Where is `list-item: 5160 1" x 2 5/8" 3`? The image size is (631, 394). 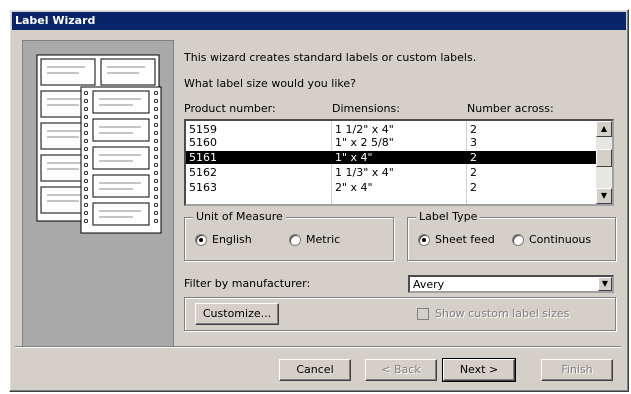 list-item: 5160 1" x 2 5/8" 3 is located at coordinates (391, 142).